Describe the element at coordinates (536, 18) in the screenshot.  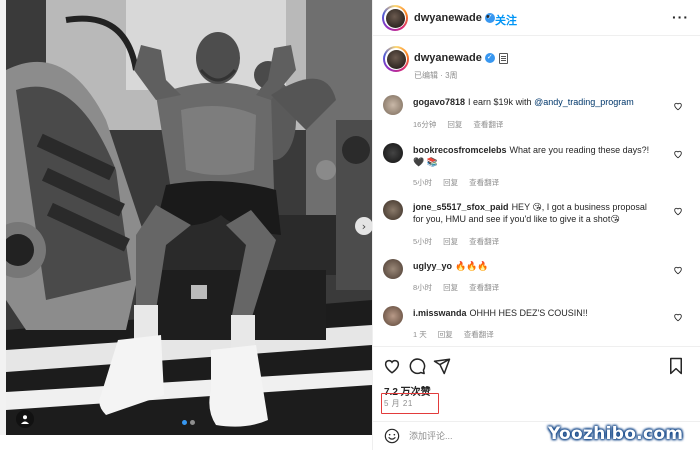
I see `post-header: dwyanewade ✓ • 关注 ···` at that location.